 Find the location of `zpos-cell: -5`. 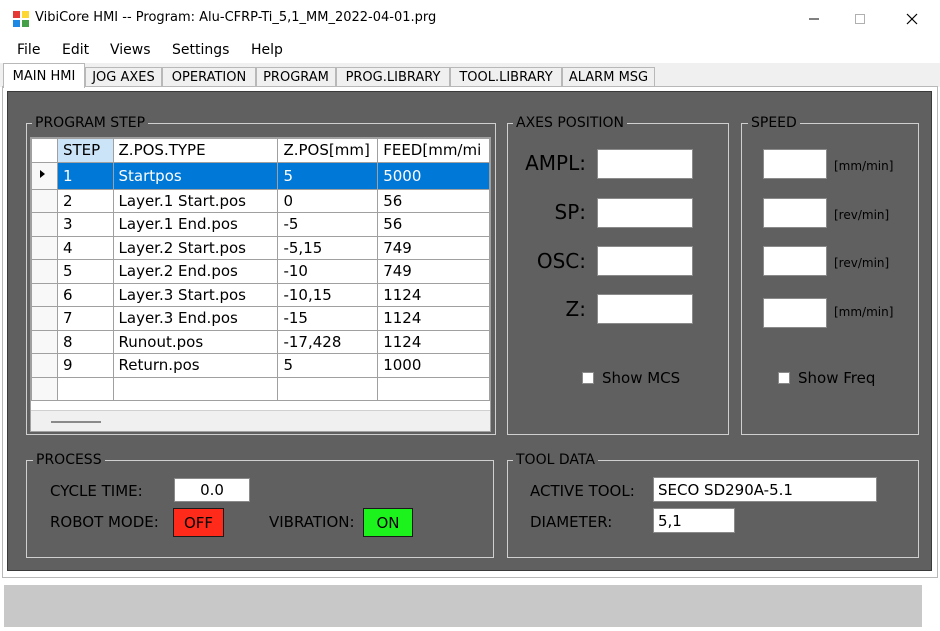

zpos-cell: -5 is located at coordinates (328, 224).